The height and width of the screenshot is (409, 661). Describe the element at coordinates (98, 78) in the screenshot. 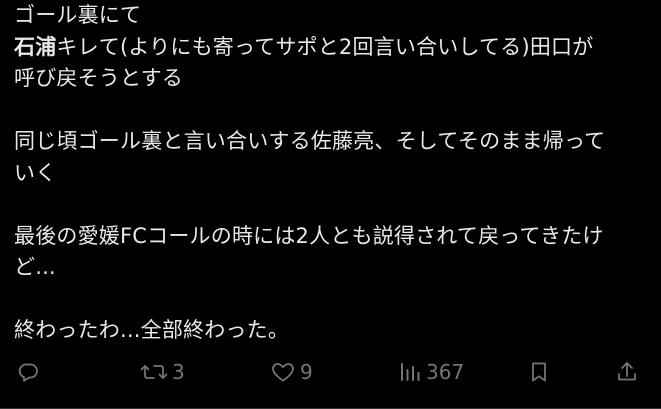

I see `tweet-line: 呼び戻そうとする` at that location.